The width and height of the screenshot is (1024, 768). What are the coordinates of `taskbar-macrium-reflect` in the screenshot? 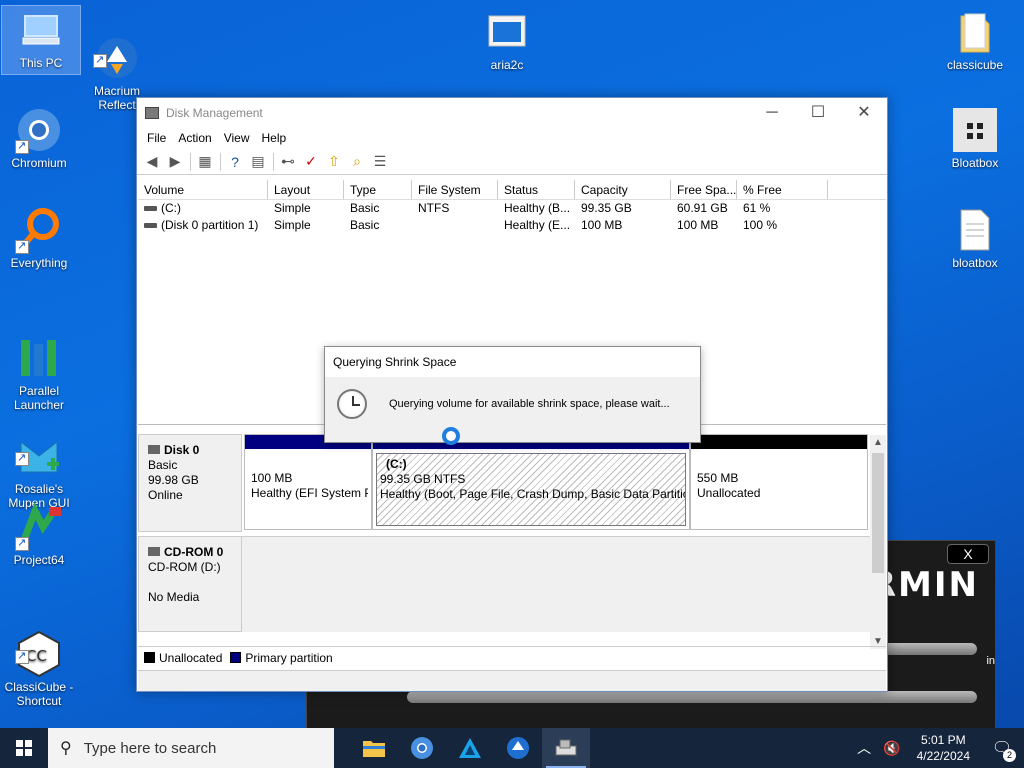 It's located at (518, 748).